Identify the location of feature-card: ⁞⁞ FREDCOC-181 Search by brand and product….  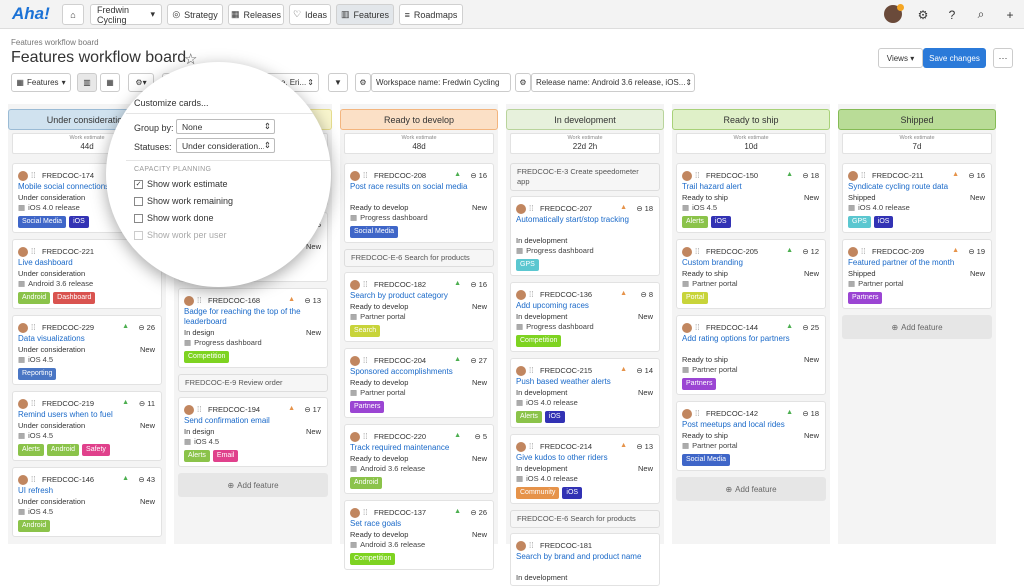
(585, 559).